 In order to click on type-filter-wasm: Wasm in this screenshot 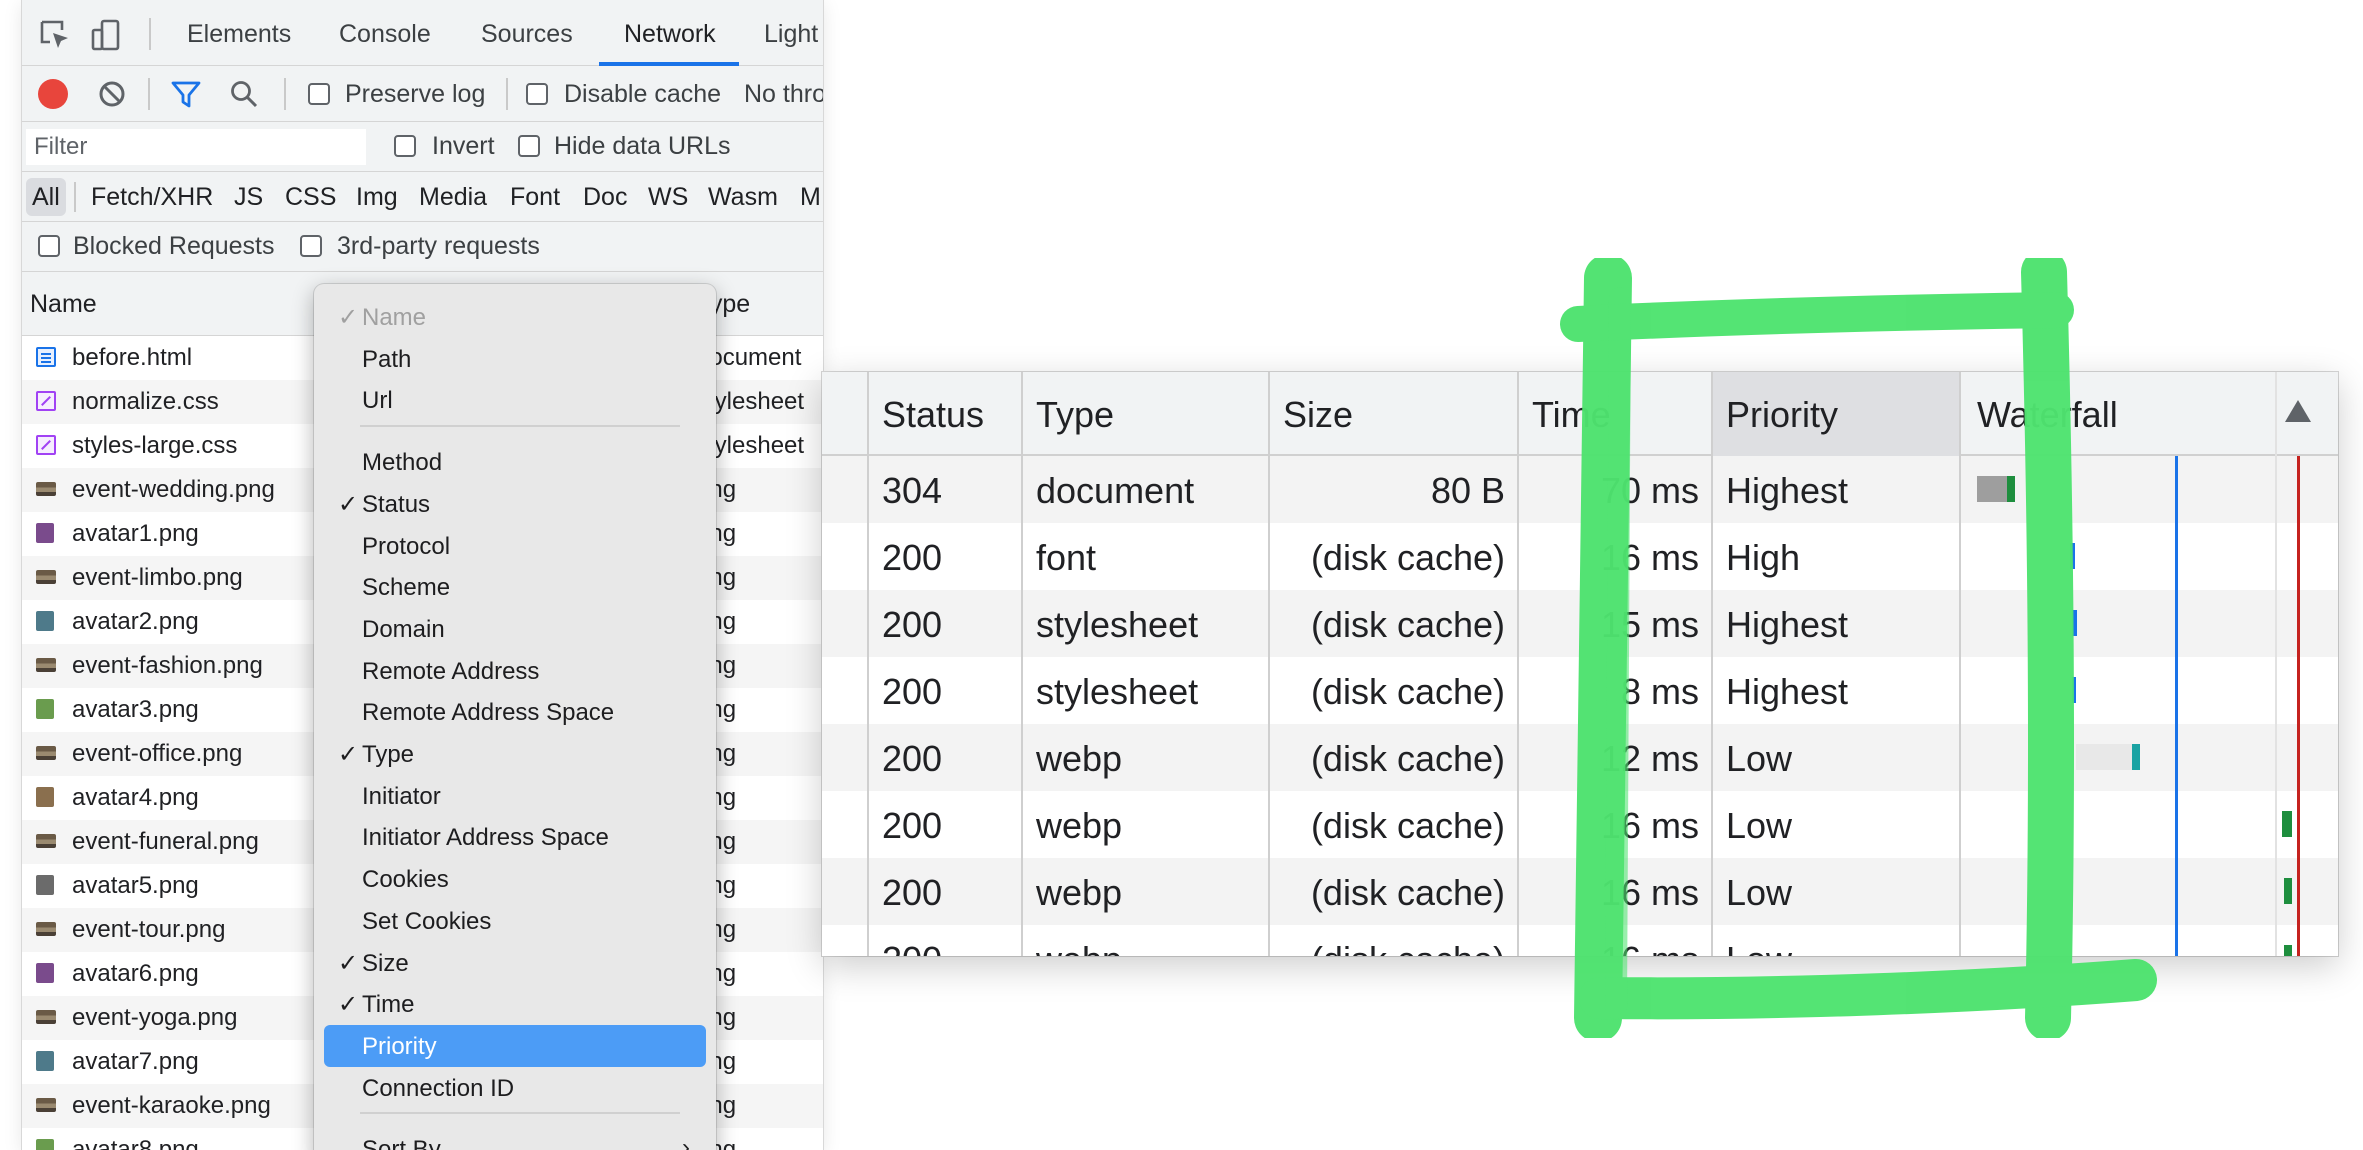, I will do `click(743, 197)`.